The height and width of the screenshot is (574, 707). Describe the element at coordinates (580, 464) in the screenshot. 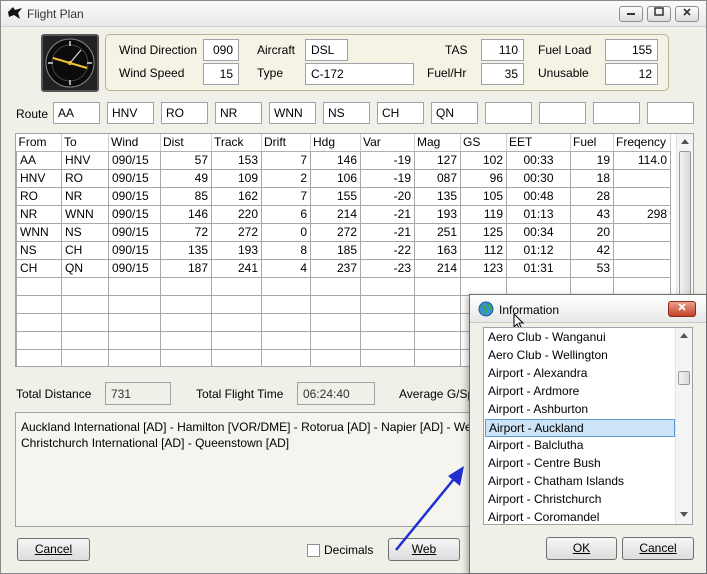

I see `list-item: Airport - Centre Bush` at that location.